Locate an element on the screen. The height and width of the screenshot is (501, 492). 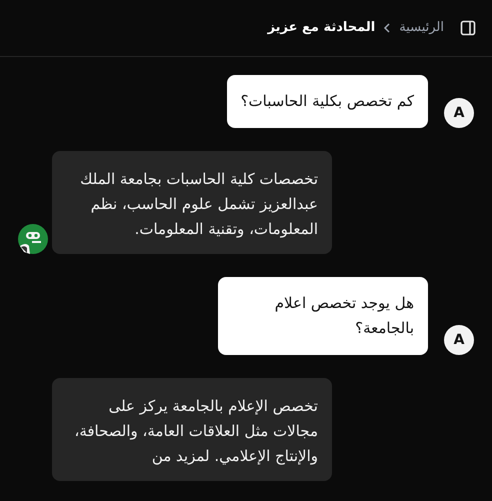
breadcrumb-link: الرئيسية is located at coordinates (421, 28).